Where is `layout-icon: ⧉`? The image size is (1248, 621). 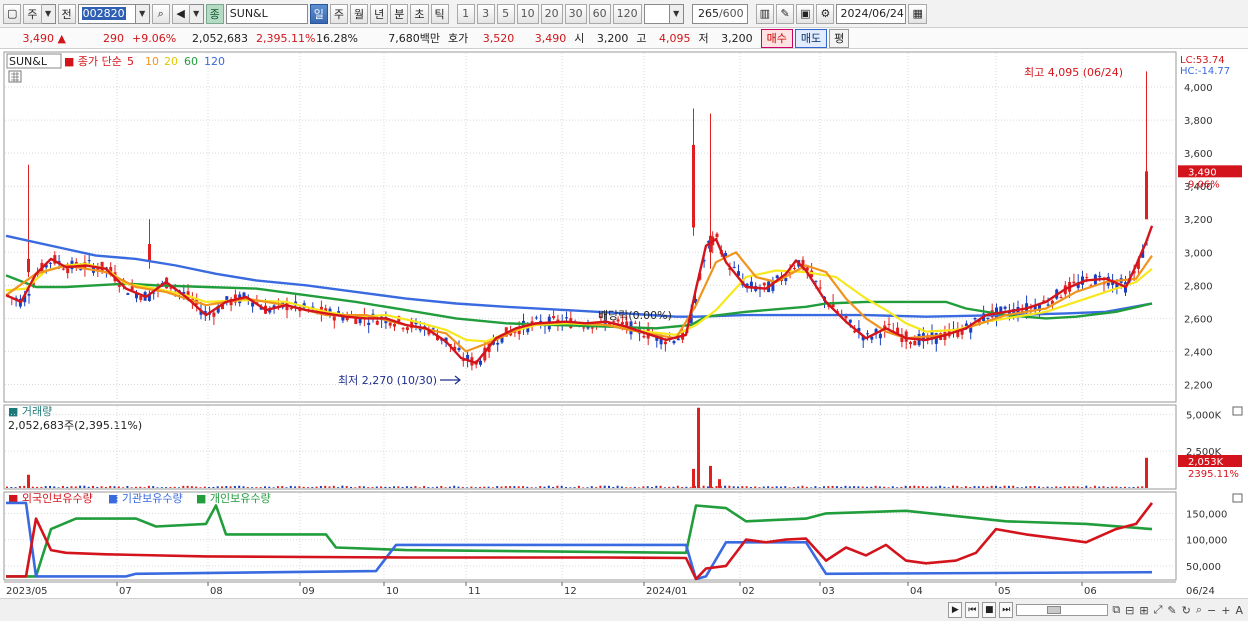
layout-icon: ⧉ is located at coordinates (1116, 610).